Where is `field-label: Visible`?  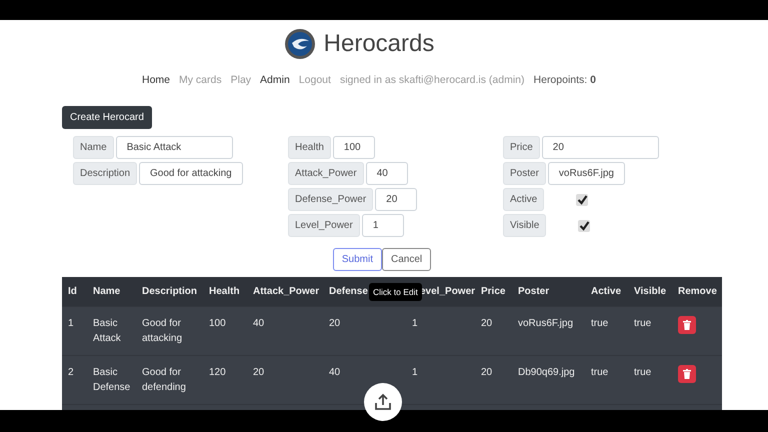
field-label: Visible is located at coordinates (524, 225).